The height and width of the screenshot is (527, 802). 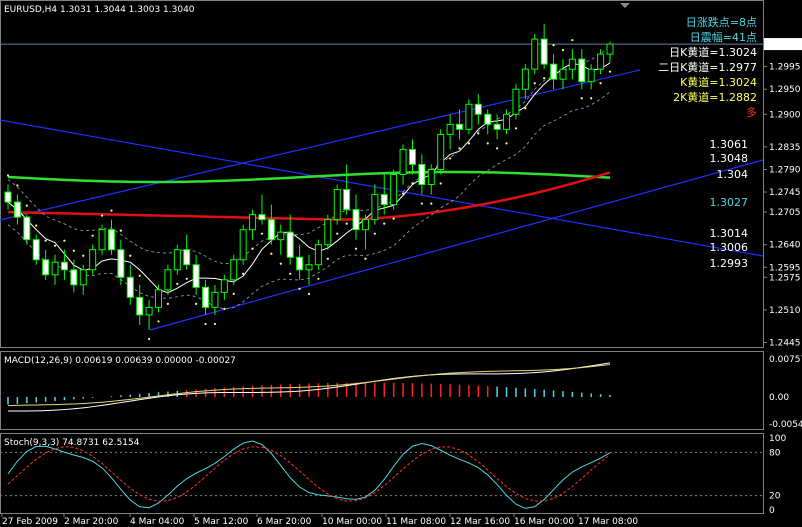 What do you see at coordinates (775, 453) in the screenshot?
I see `stoch-axis-label: 80` at bounding box center [775, 453].